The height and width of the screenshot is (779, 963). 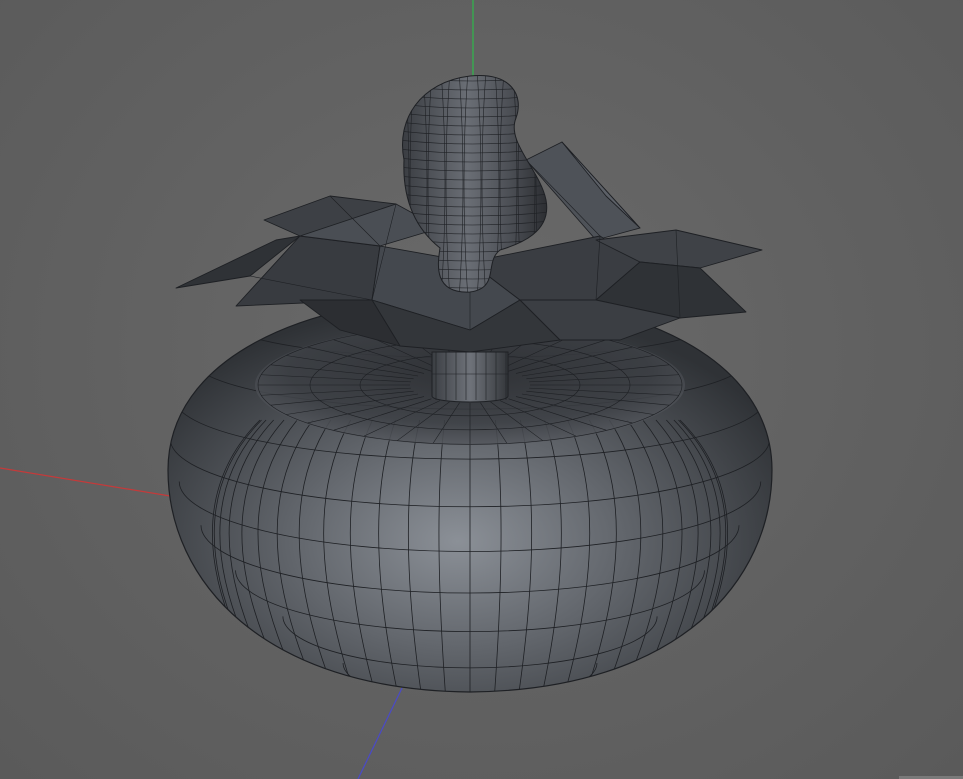 I want to click on x-axis-line, so click(x=85, y=482).